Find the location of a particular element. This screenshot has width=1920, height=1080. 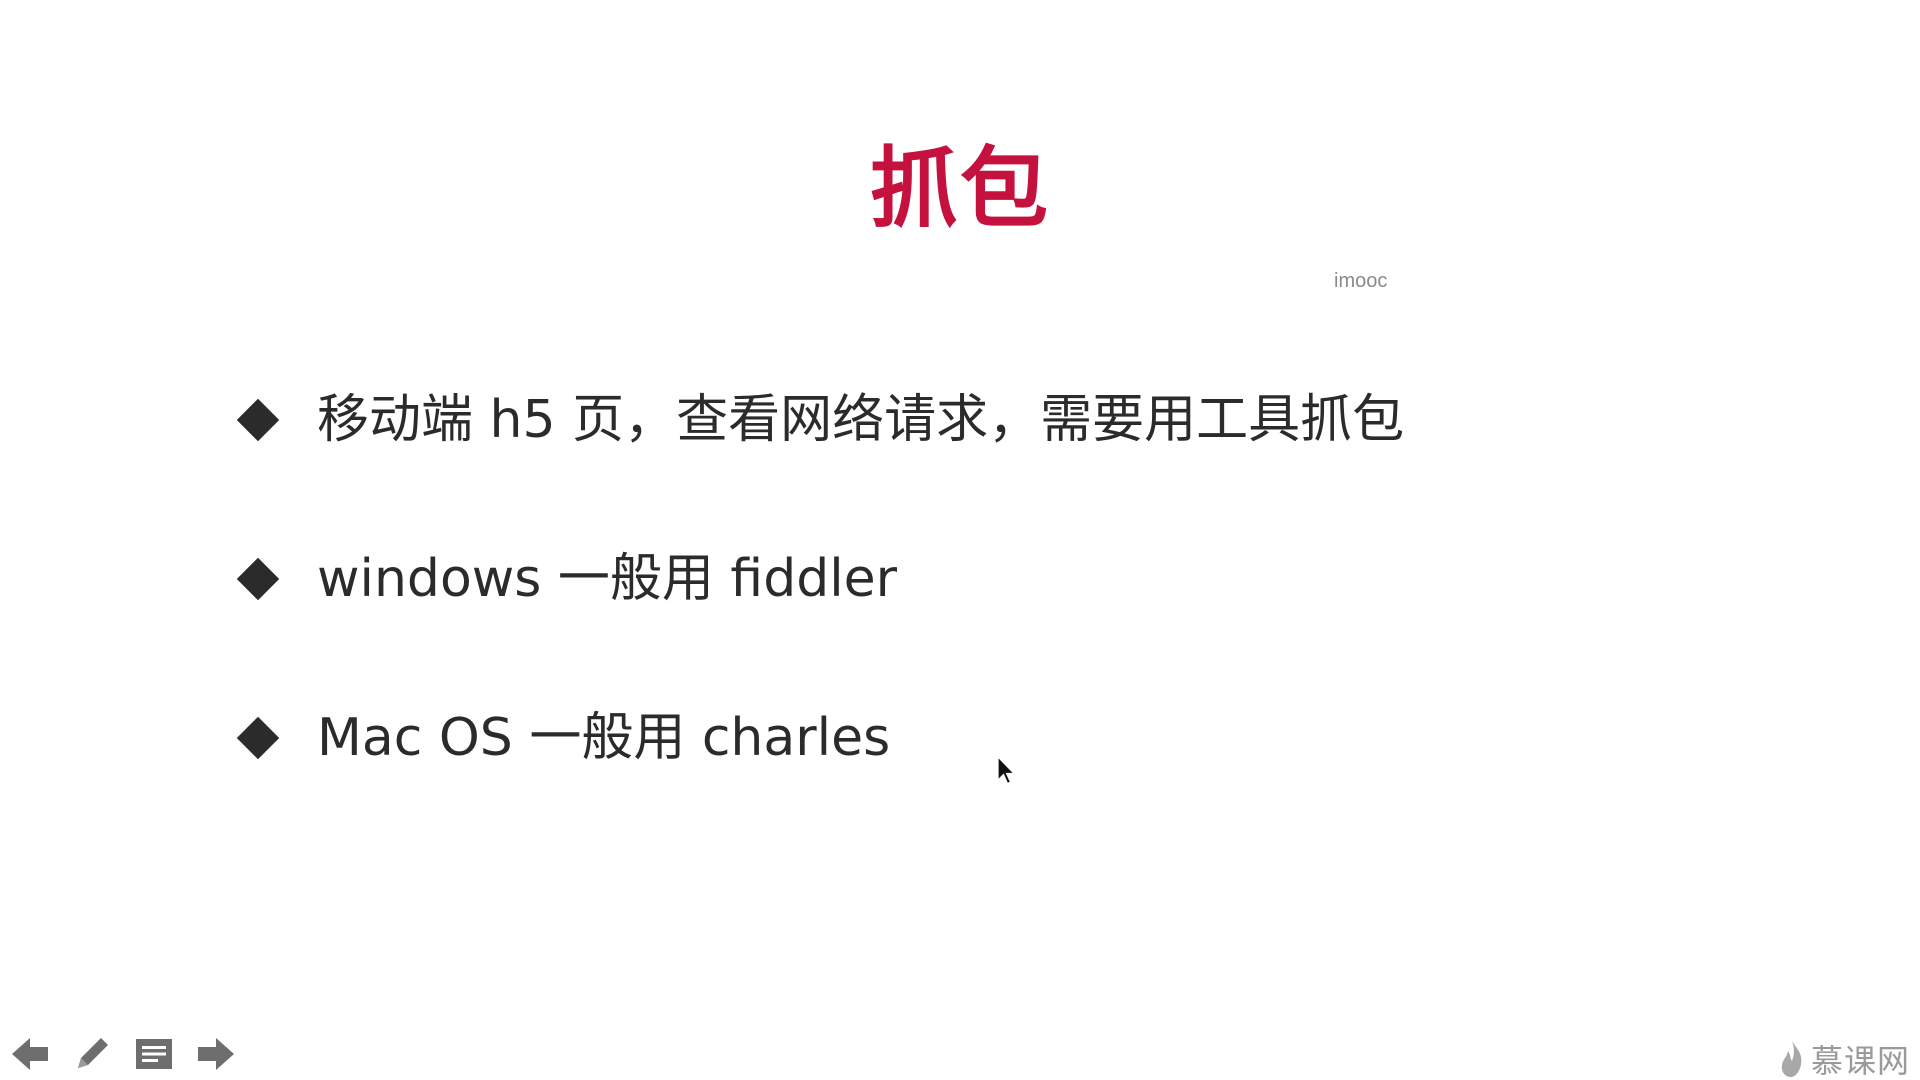

brand-logo: 慕课网 is located at coordinates (1844, 1058).